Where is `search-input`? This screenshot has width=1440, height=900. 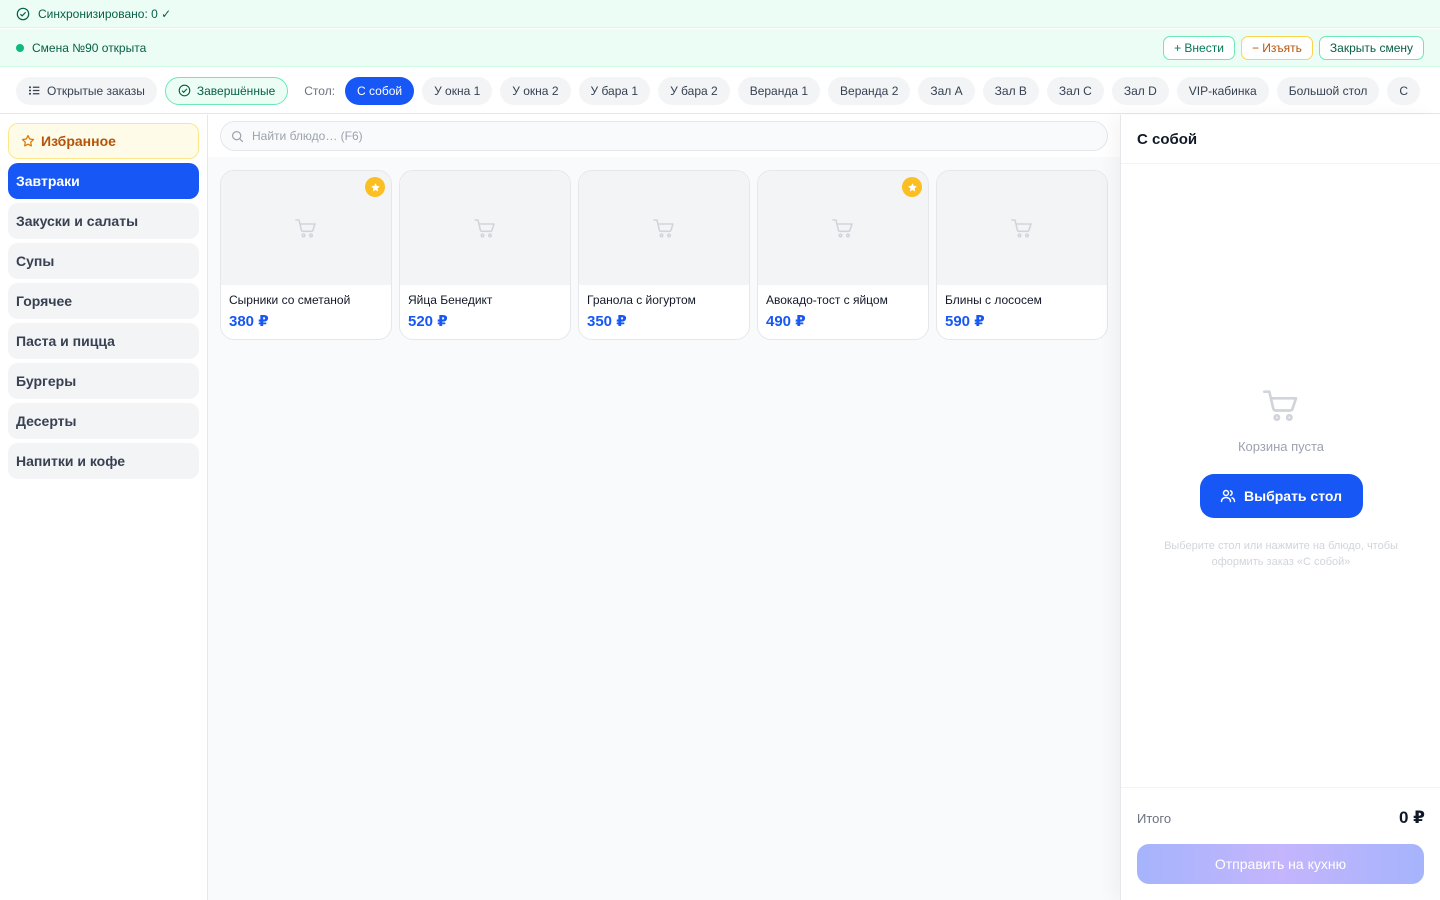
search-input is located at coordinates (652, 136).